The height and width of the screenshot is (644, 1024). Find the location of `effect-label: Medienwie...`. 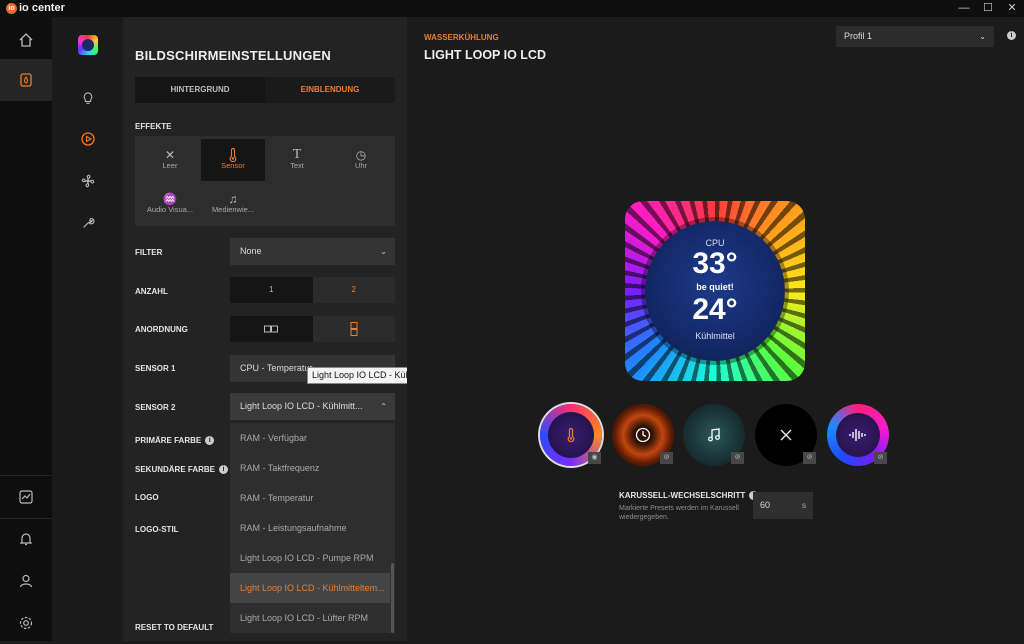

effect-label: Medienwie... is located at coordinates (233, 209).